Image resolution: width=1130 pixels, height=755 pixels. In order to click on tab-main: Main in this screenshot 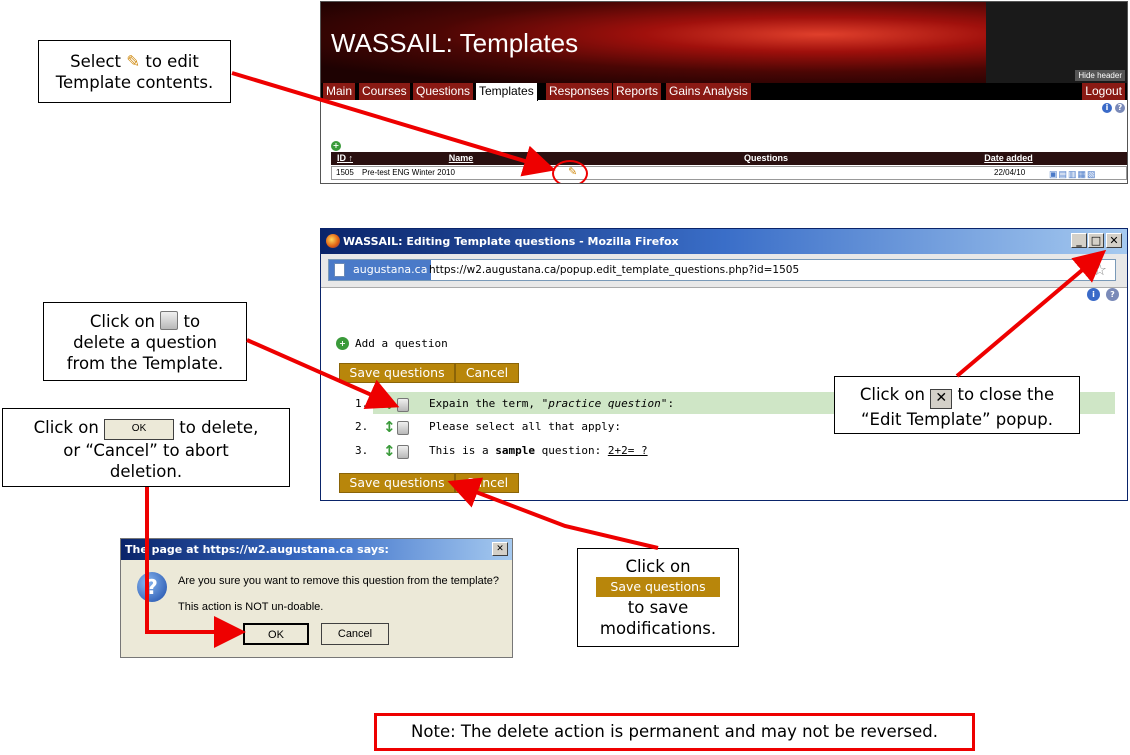, I will do `click(340, 91)`.